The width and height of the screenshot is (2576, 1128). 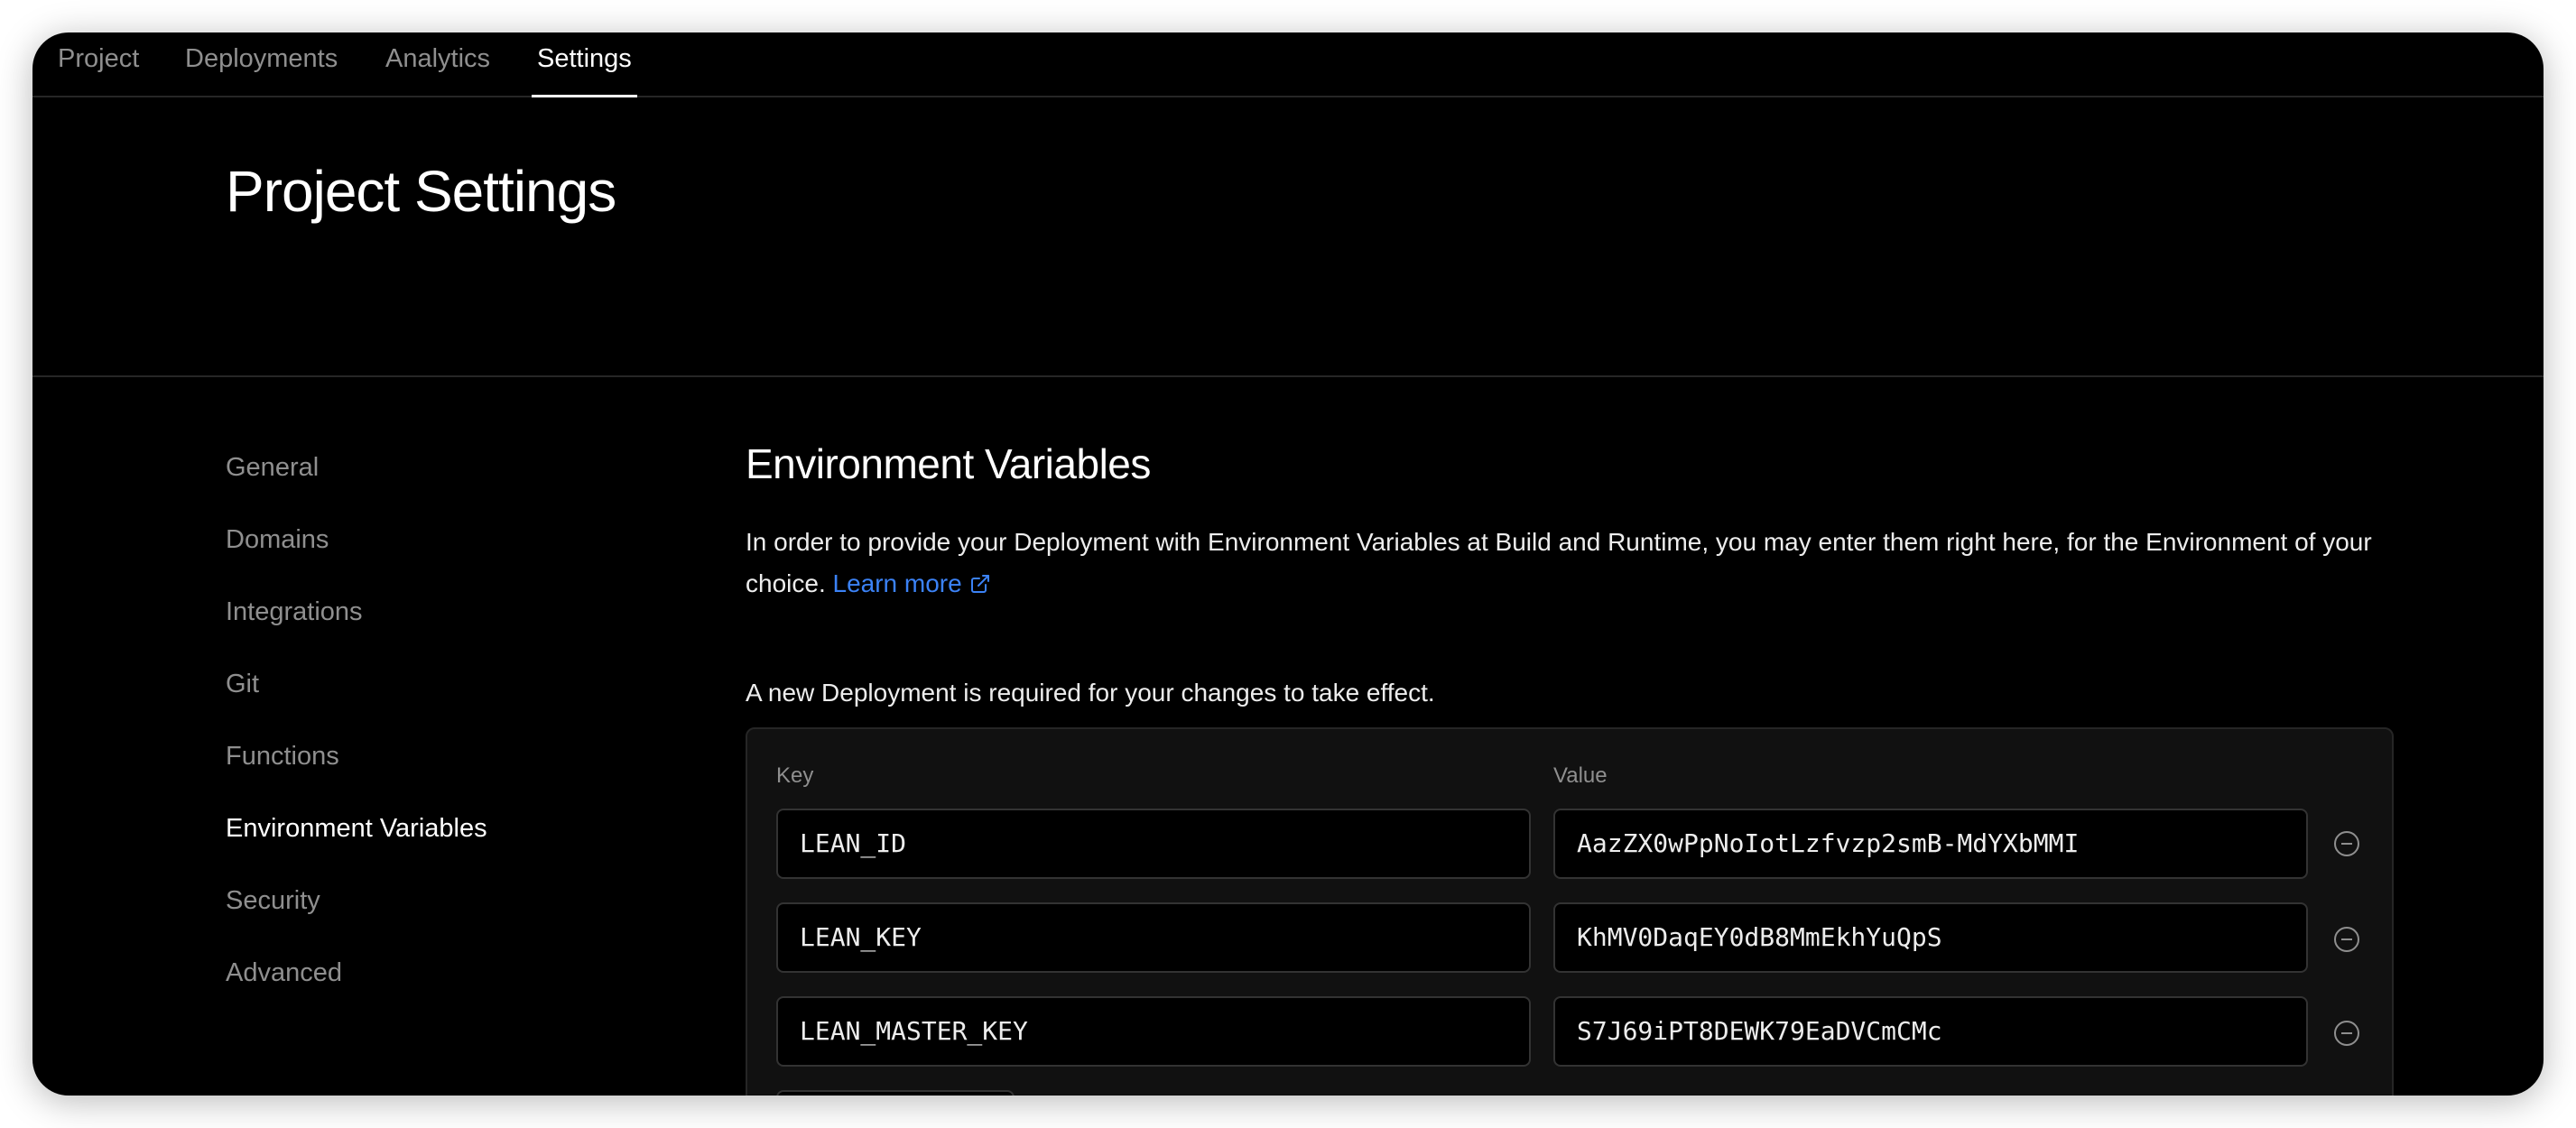 I want to click on key-column-label: Key, so click(x=795, y=775).